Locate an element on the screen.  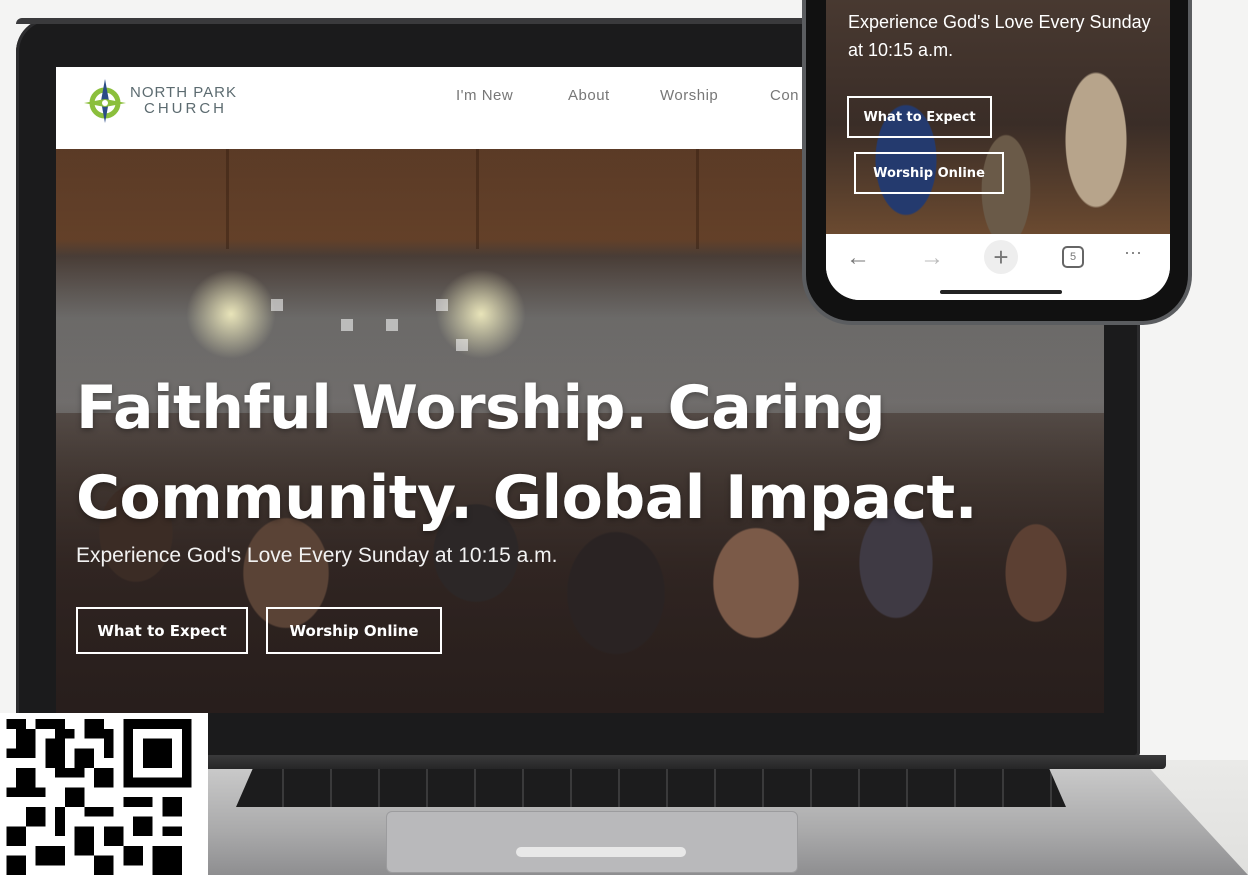
nav-connect: Con is located at coordinates (784, 97).